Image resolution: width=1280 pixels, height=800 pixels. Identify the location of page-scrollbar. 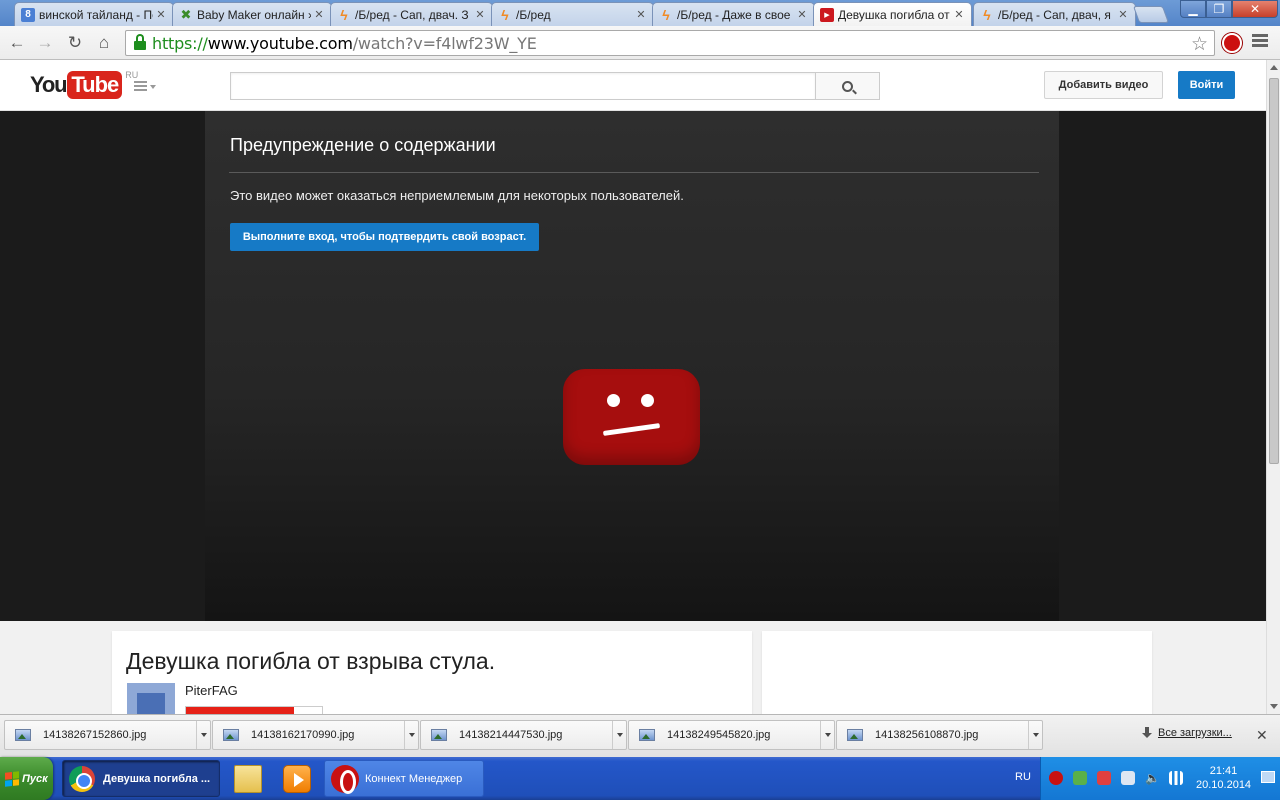
(1273, 387).